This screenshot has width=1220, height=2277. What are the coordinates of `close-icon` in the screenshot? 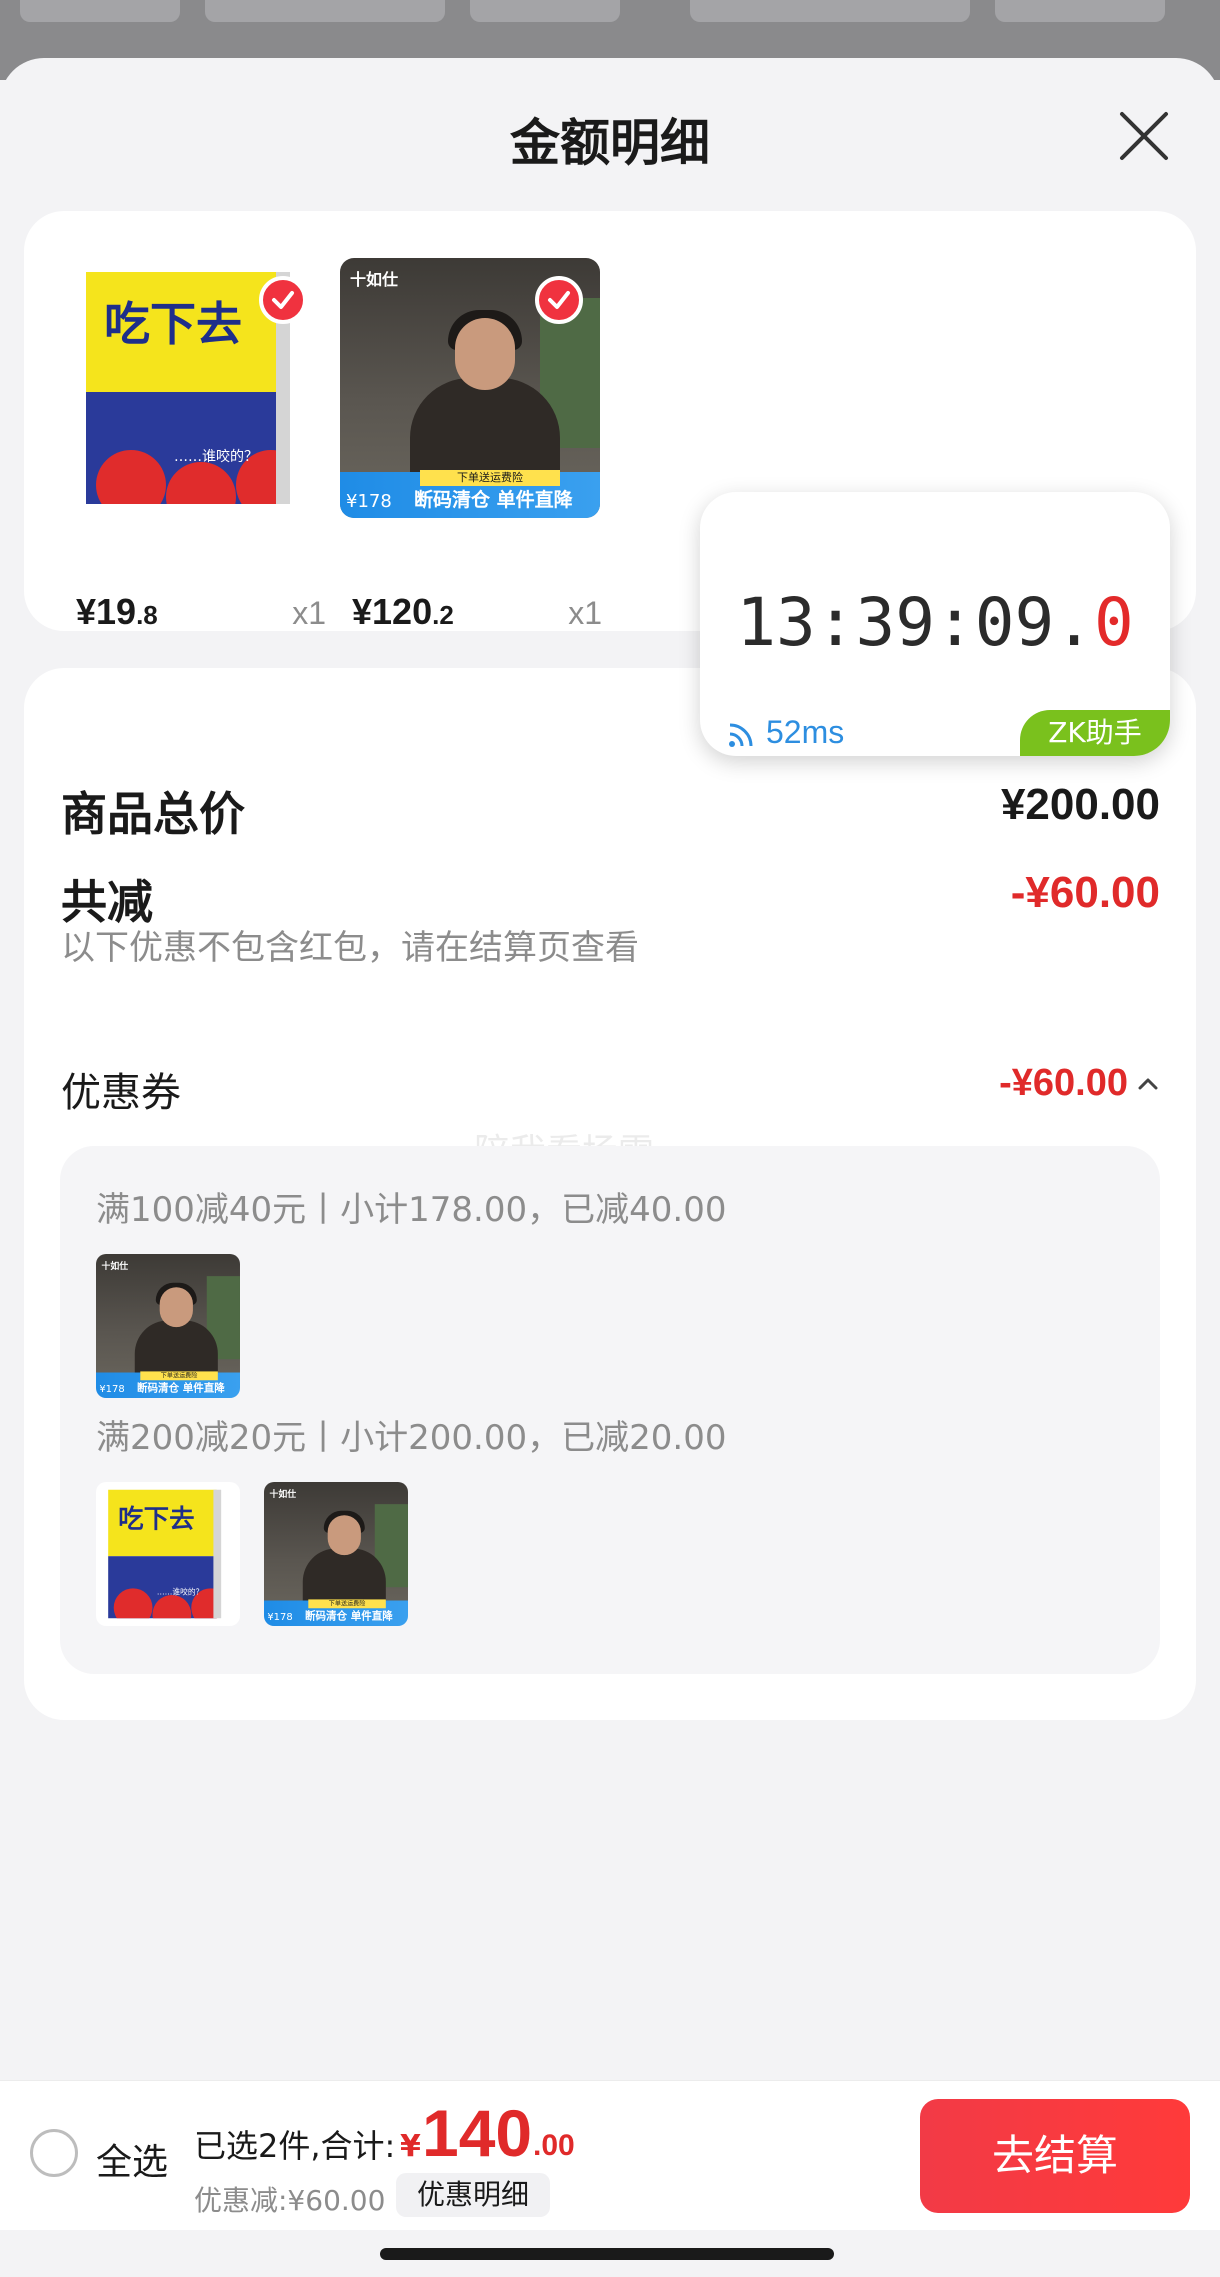 It's located at (1144, 136).